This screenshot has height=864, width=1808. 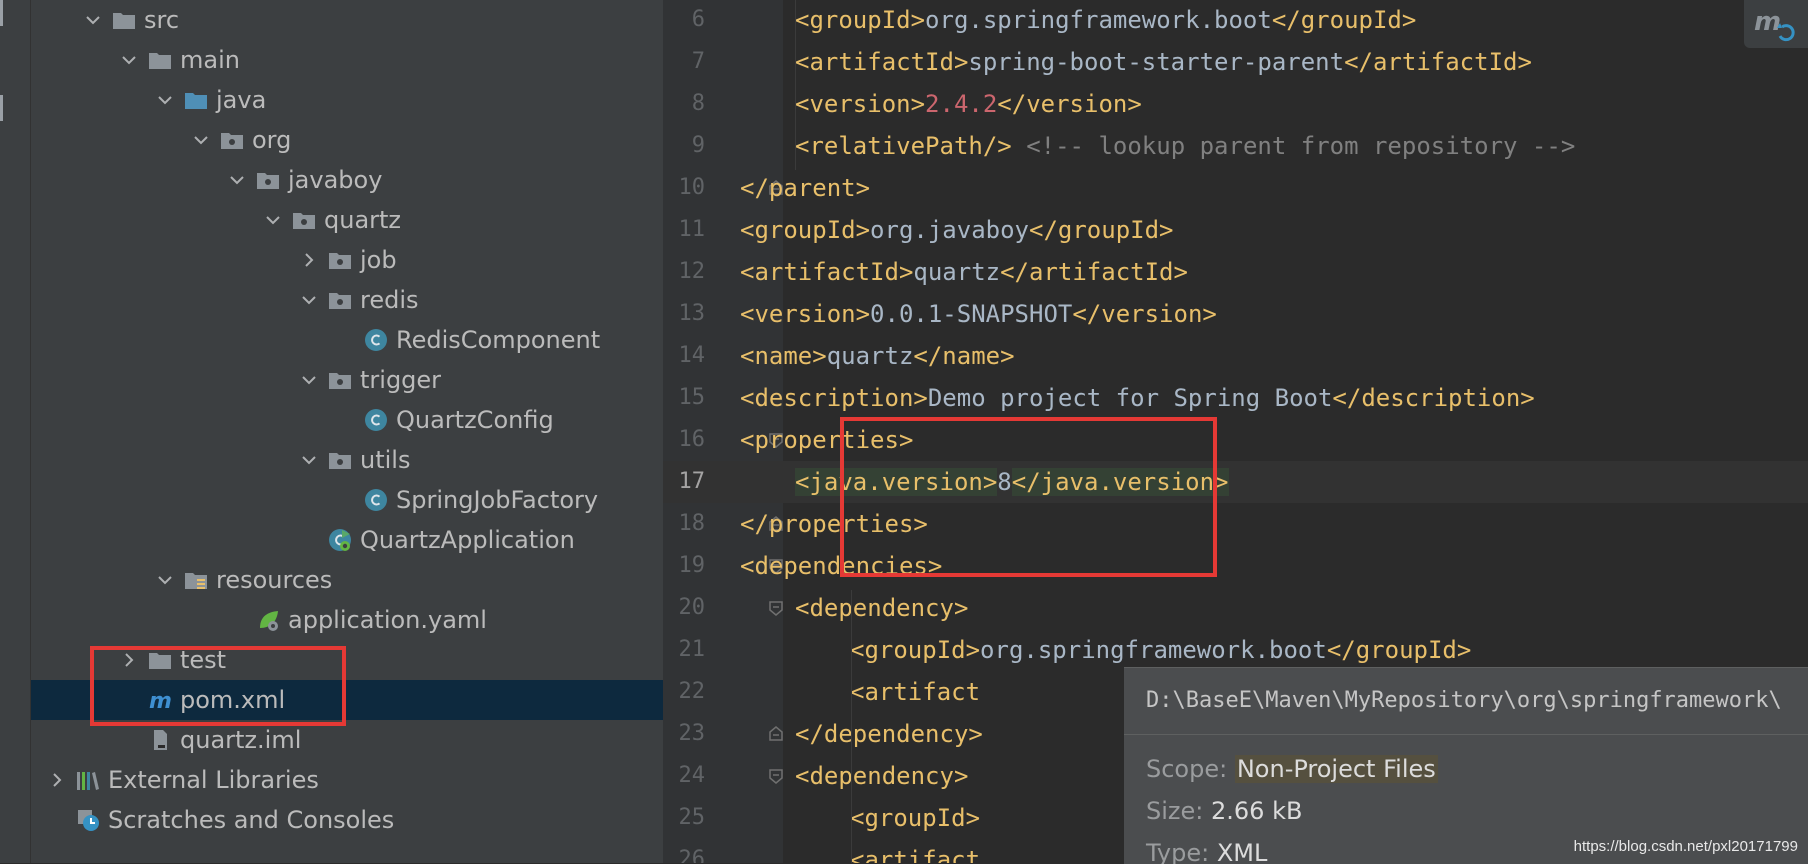 I want to click on tree-item-label: QuartzApplication, so click(x=467, y=540).